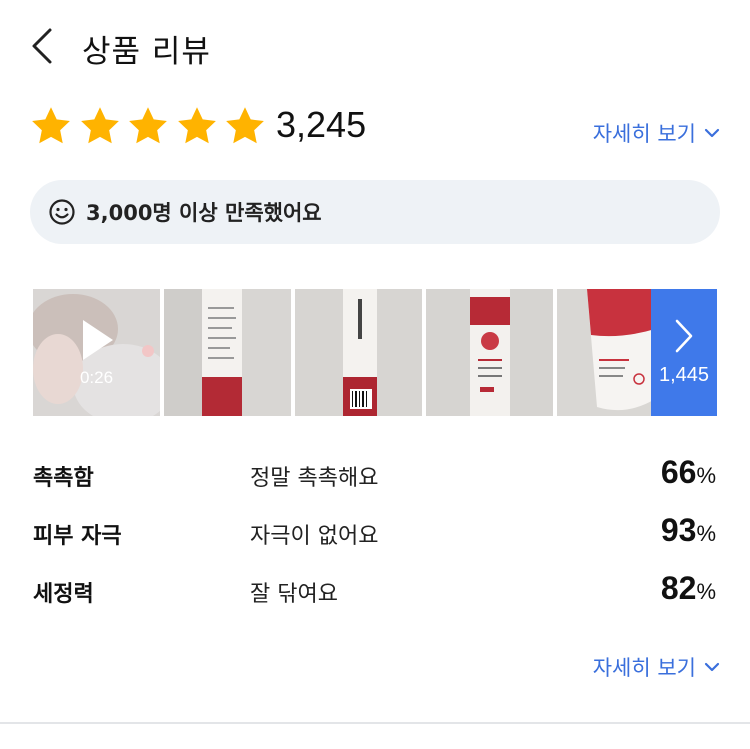  I want to click on back-button, so click(44, 46).